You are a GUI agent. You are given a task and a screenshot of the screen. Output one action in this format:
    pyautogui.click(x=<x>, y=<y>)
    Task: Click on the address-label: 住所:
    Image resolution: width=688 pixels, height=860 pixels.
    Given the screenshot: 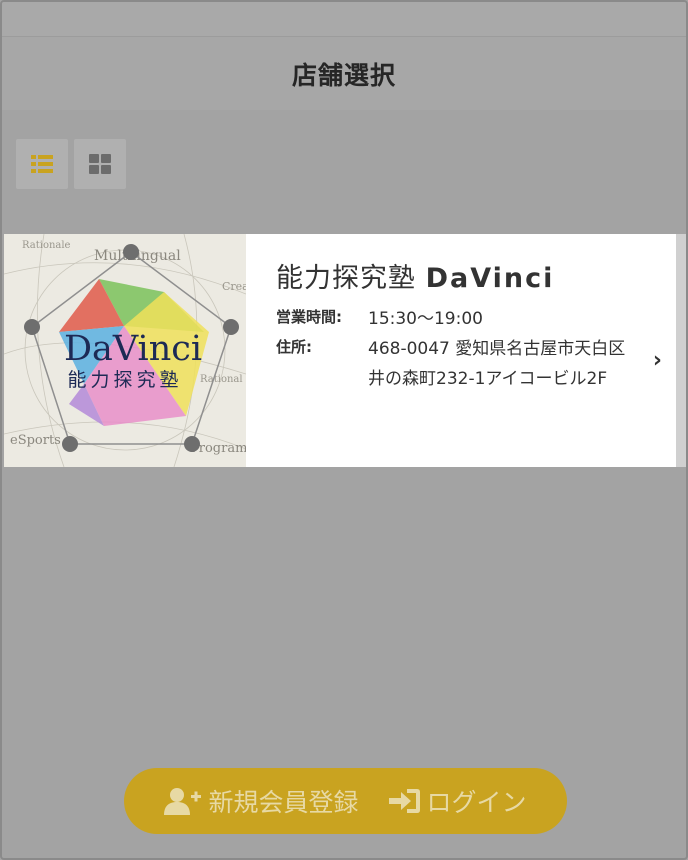 What is the action you would take?
    pyautogui.click(x=294, y=347)
    